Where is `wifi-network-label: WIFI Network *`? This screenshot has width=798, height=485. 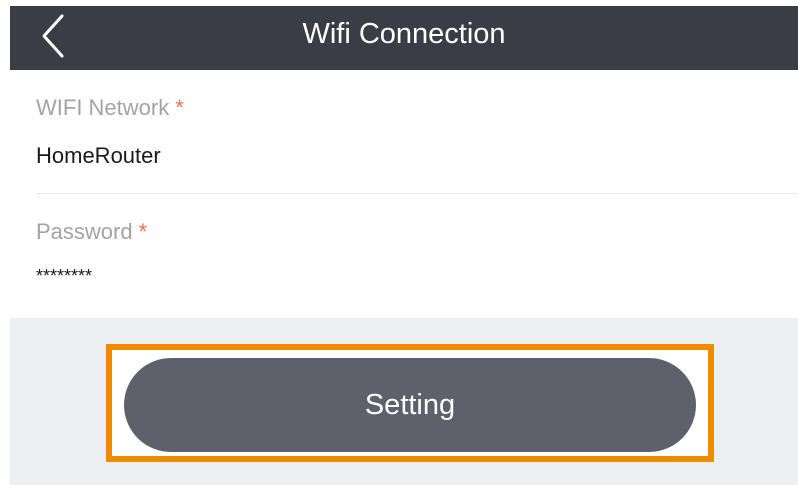
wifi-network-label: WIFI Network * is located at coordinates (110, 108).